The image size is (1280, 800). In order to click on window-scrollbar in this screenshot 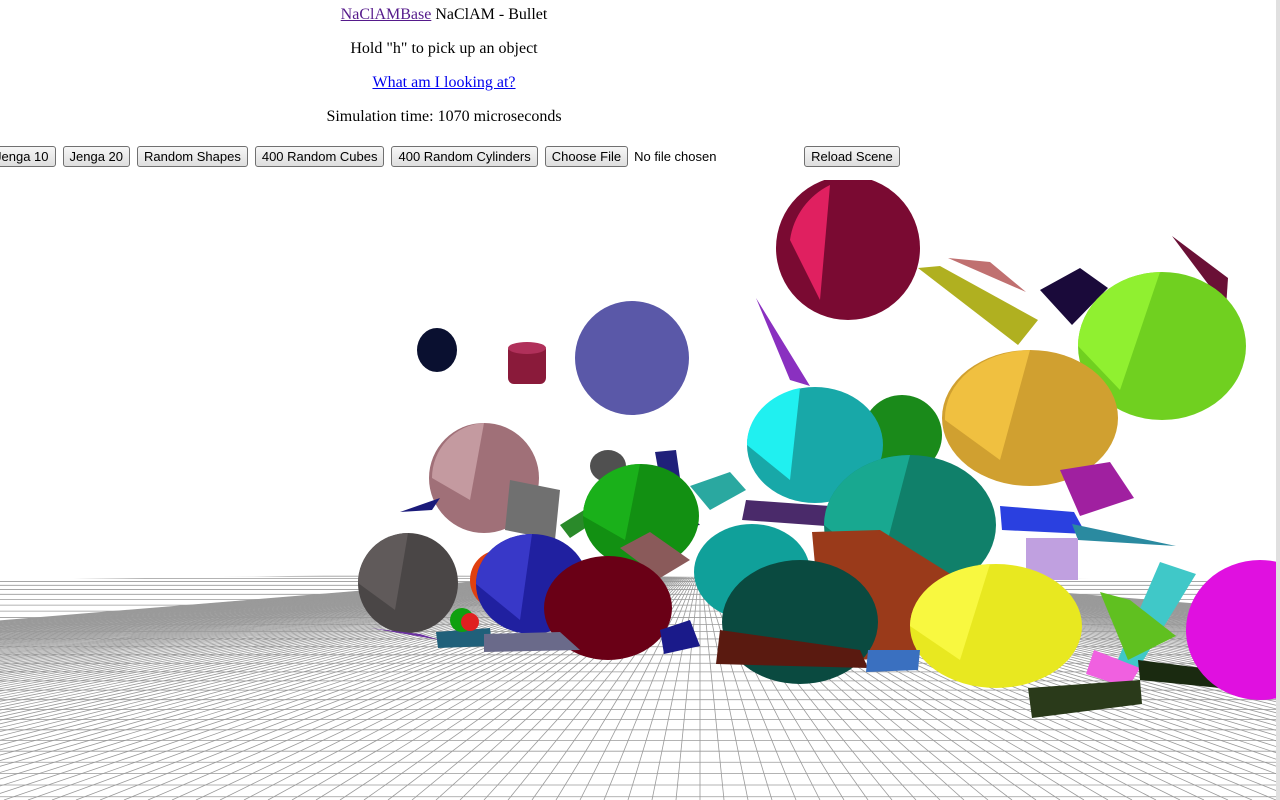, I will do `click(1278, 400)`.